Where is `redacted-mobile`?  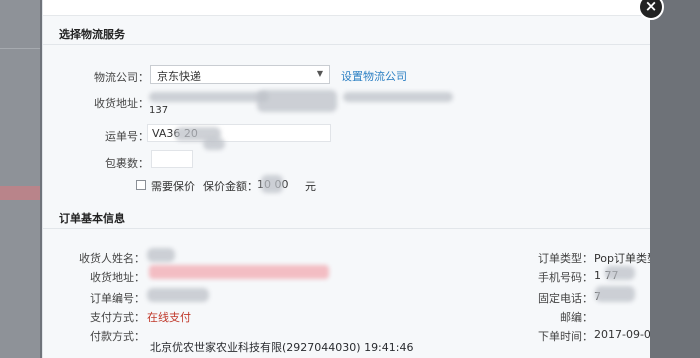 redacted-mobile is located at coordinates (620, 273).